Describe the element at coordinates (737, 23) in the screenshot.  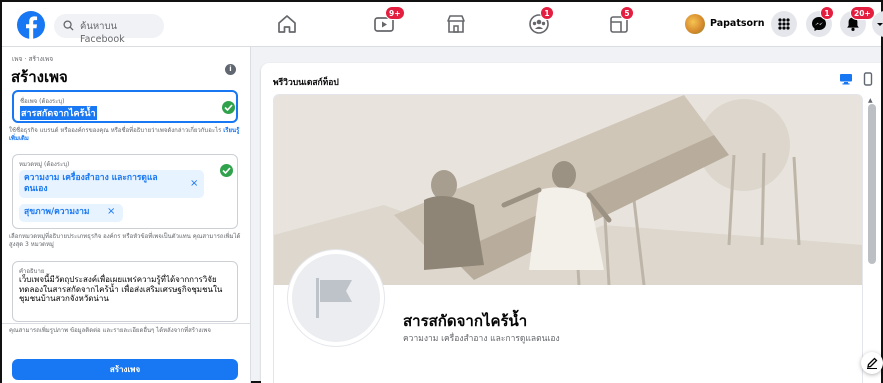
I see `profile-name: Papatsorn` at that location.